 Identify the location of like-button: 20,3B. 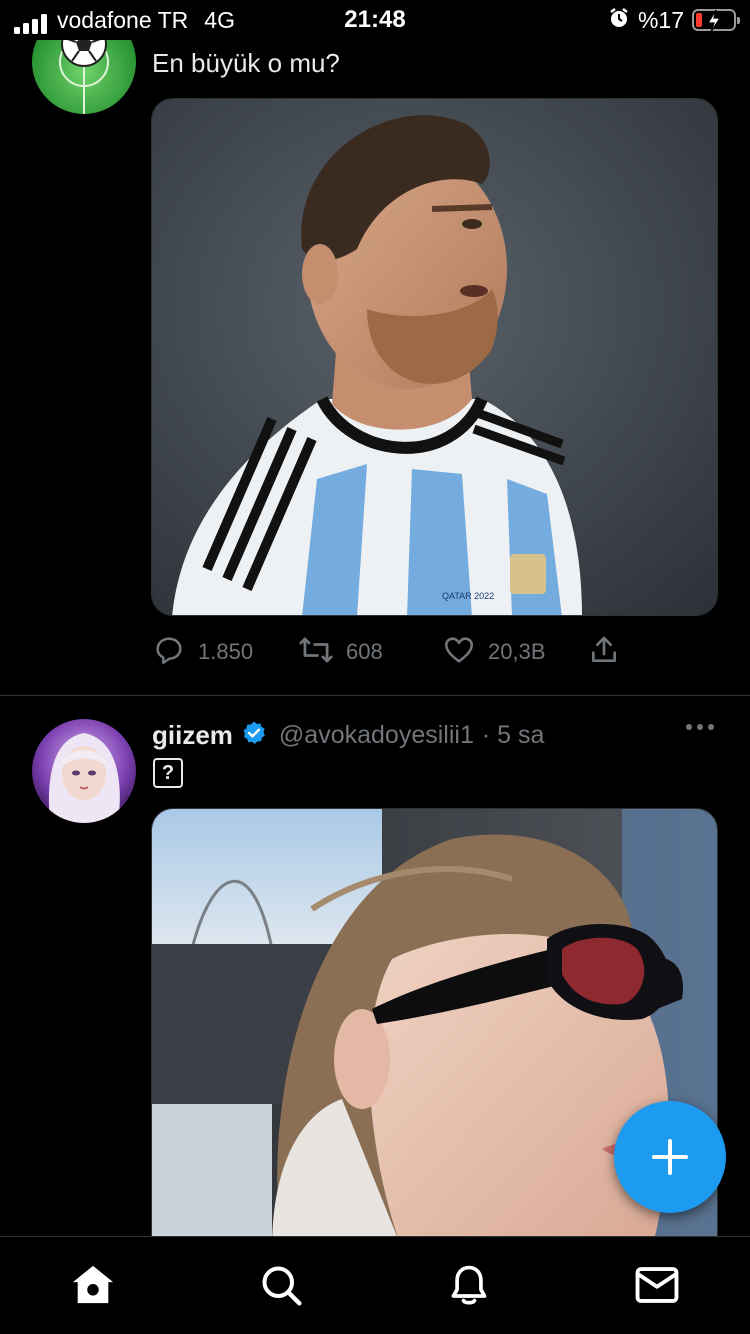
(494, 652).